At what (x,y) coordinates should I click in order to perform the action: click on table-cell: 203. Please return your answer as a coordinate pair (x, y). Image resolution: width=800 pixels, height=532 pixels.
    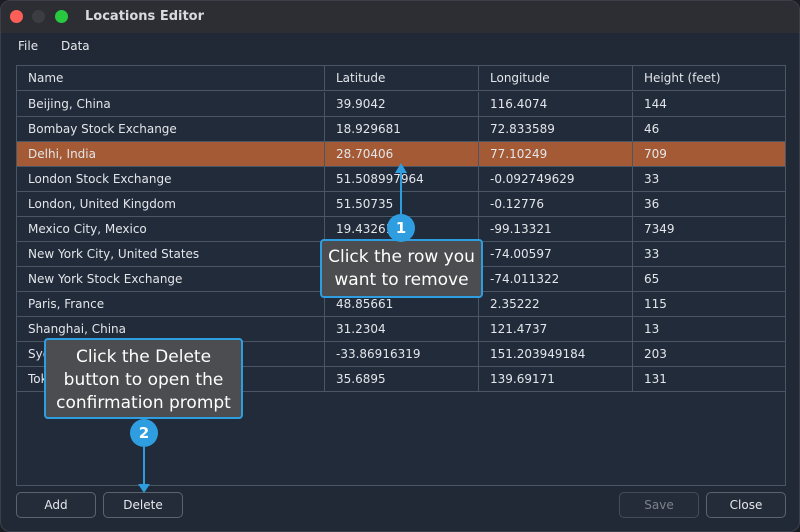
    Looking at the image, I should click on (708, 354).